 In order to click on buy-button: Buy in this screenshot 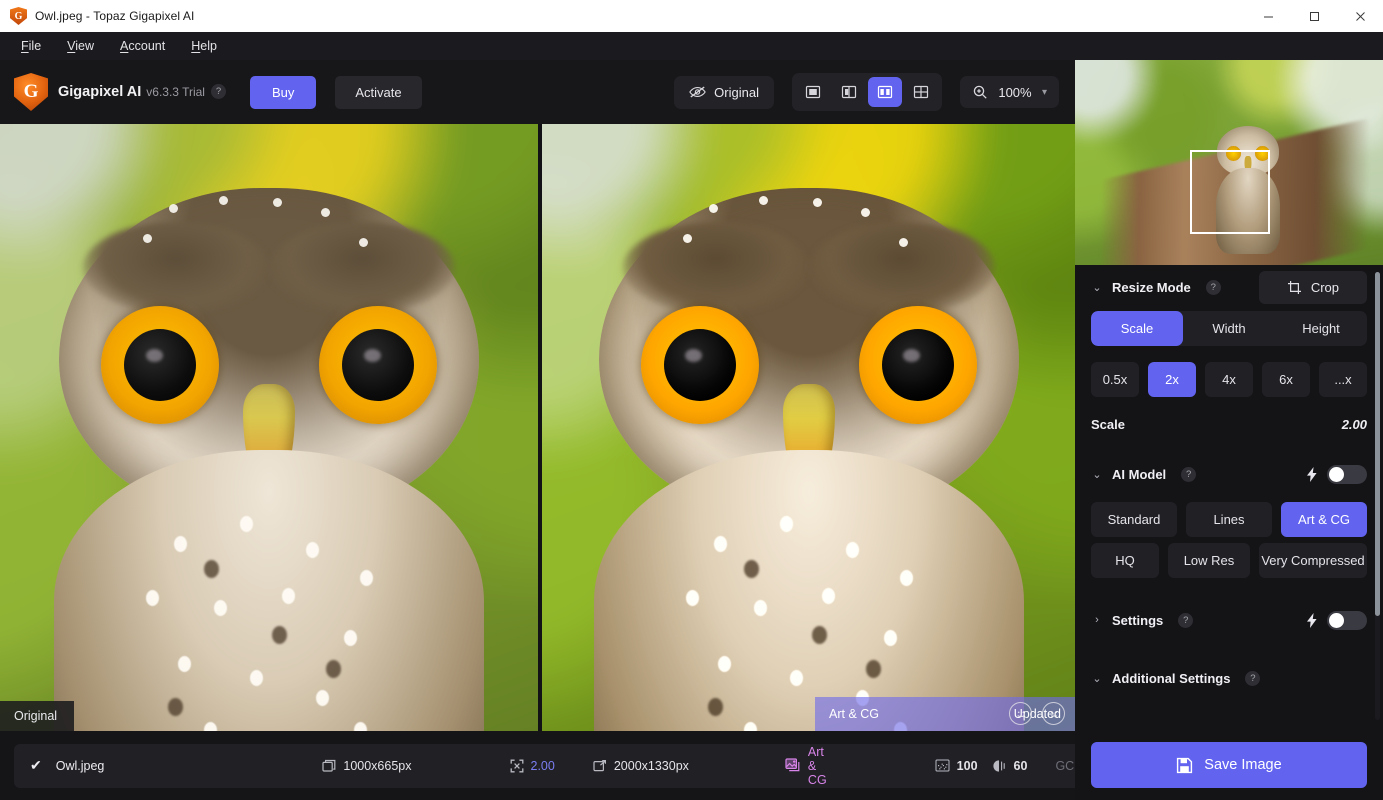, I will do `click(283, 92)`.